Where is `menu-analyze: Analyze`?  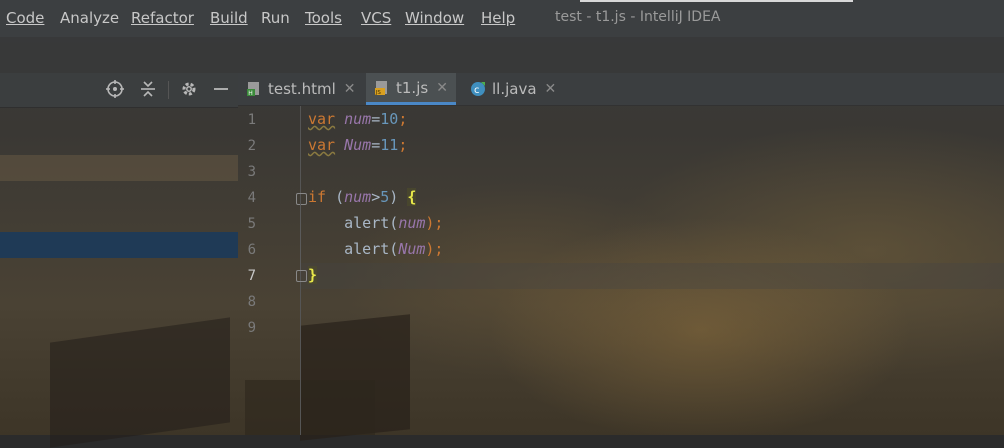 menu-analyze: Analyze is located at coordinates (89, 18).